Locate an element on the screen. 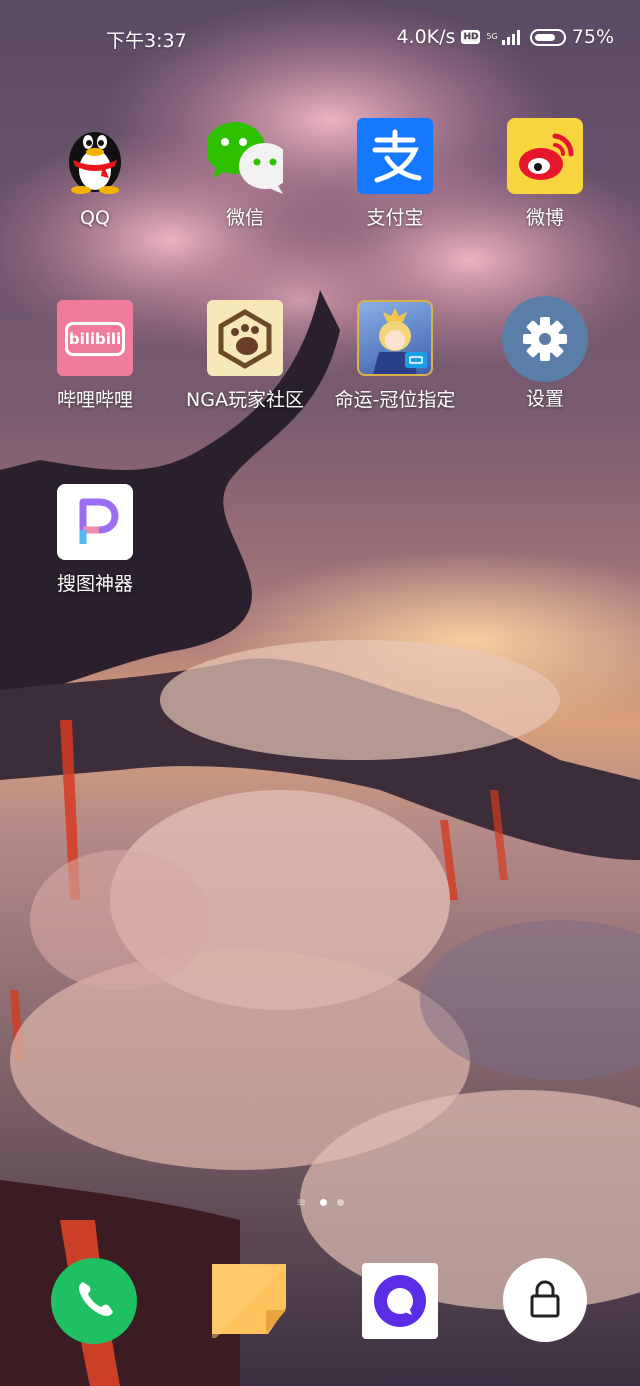 The height and width of the screenshot is (1386, 640). app-fate-grand-order: 命运-冠位指定 is located at coordinates (395, 355).